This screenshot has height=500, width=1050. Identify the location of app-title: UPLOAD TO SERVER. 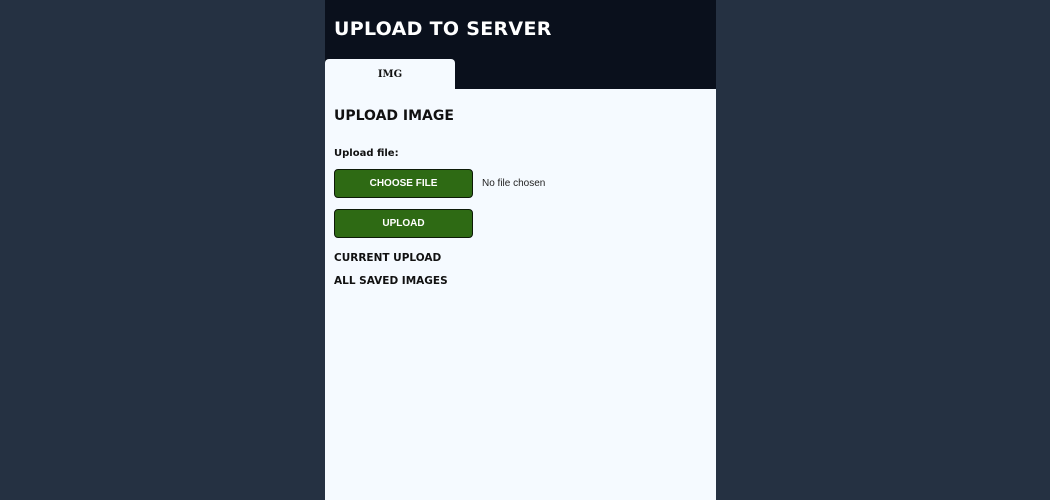
(443, 29).